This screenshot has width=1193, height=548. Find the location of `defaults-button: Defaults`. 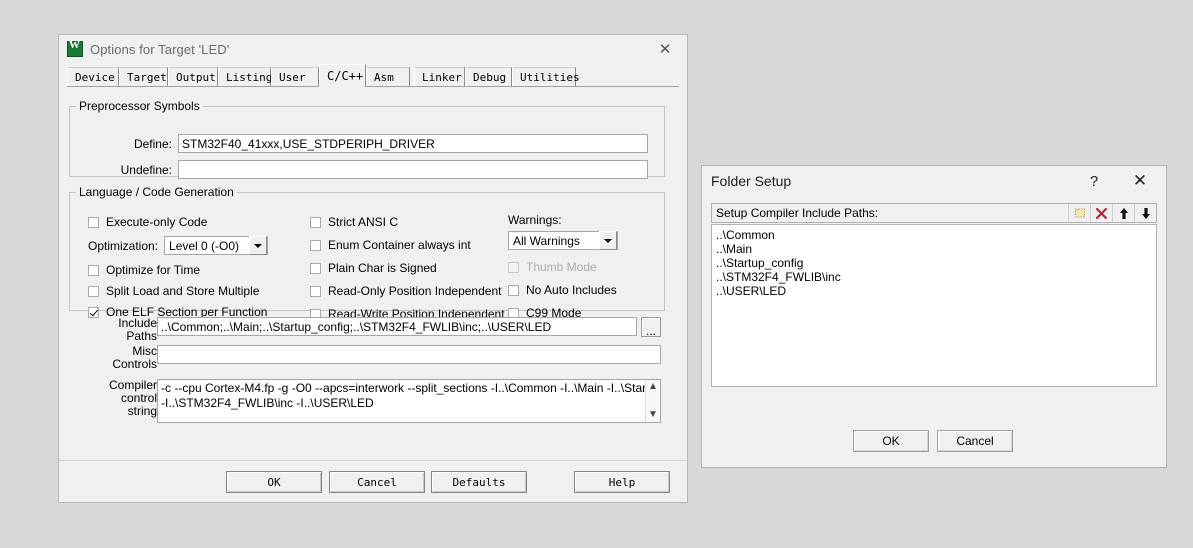

defaults-button: Defaults is located at coordinates (479, 482).